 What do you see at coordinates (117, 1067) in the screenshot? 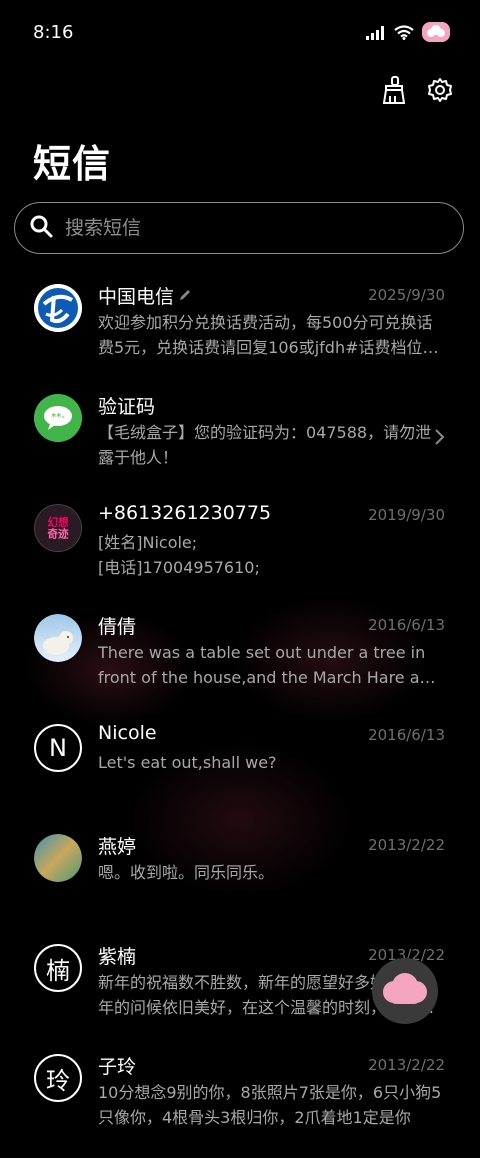
I see `conversation-name: 子玲` at bounding box center [117, 1067].